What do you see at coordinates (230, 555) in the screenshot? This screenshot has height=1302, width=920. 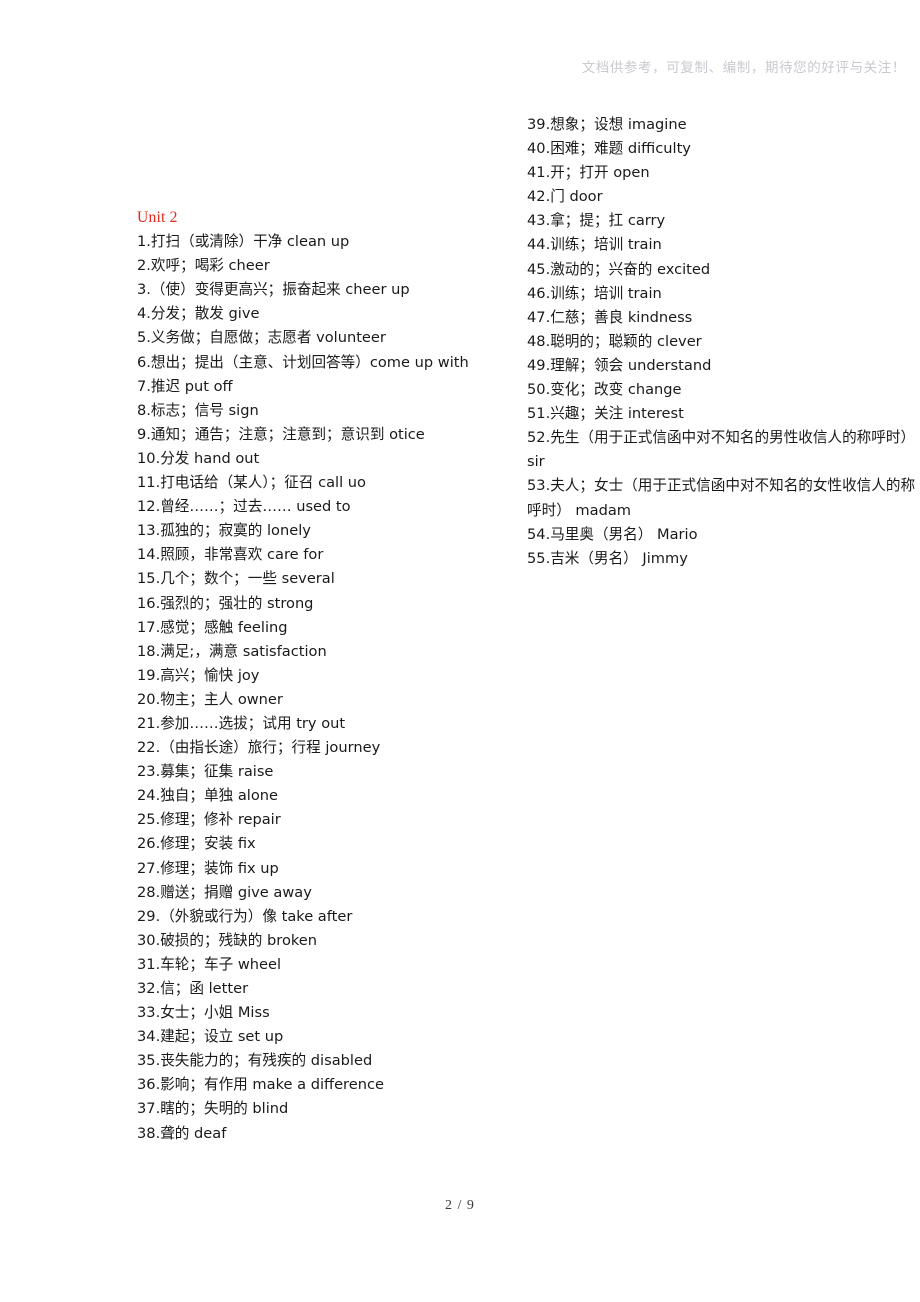 I see `vocabulary-entry: 14.照顾，非常喜欢 care for` at bounding box center [230, 555].